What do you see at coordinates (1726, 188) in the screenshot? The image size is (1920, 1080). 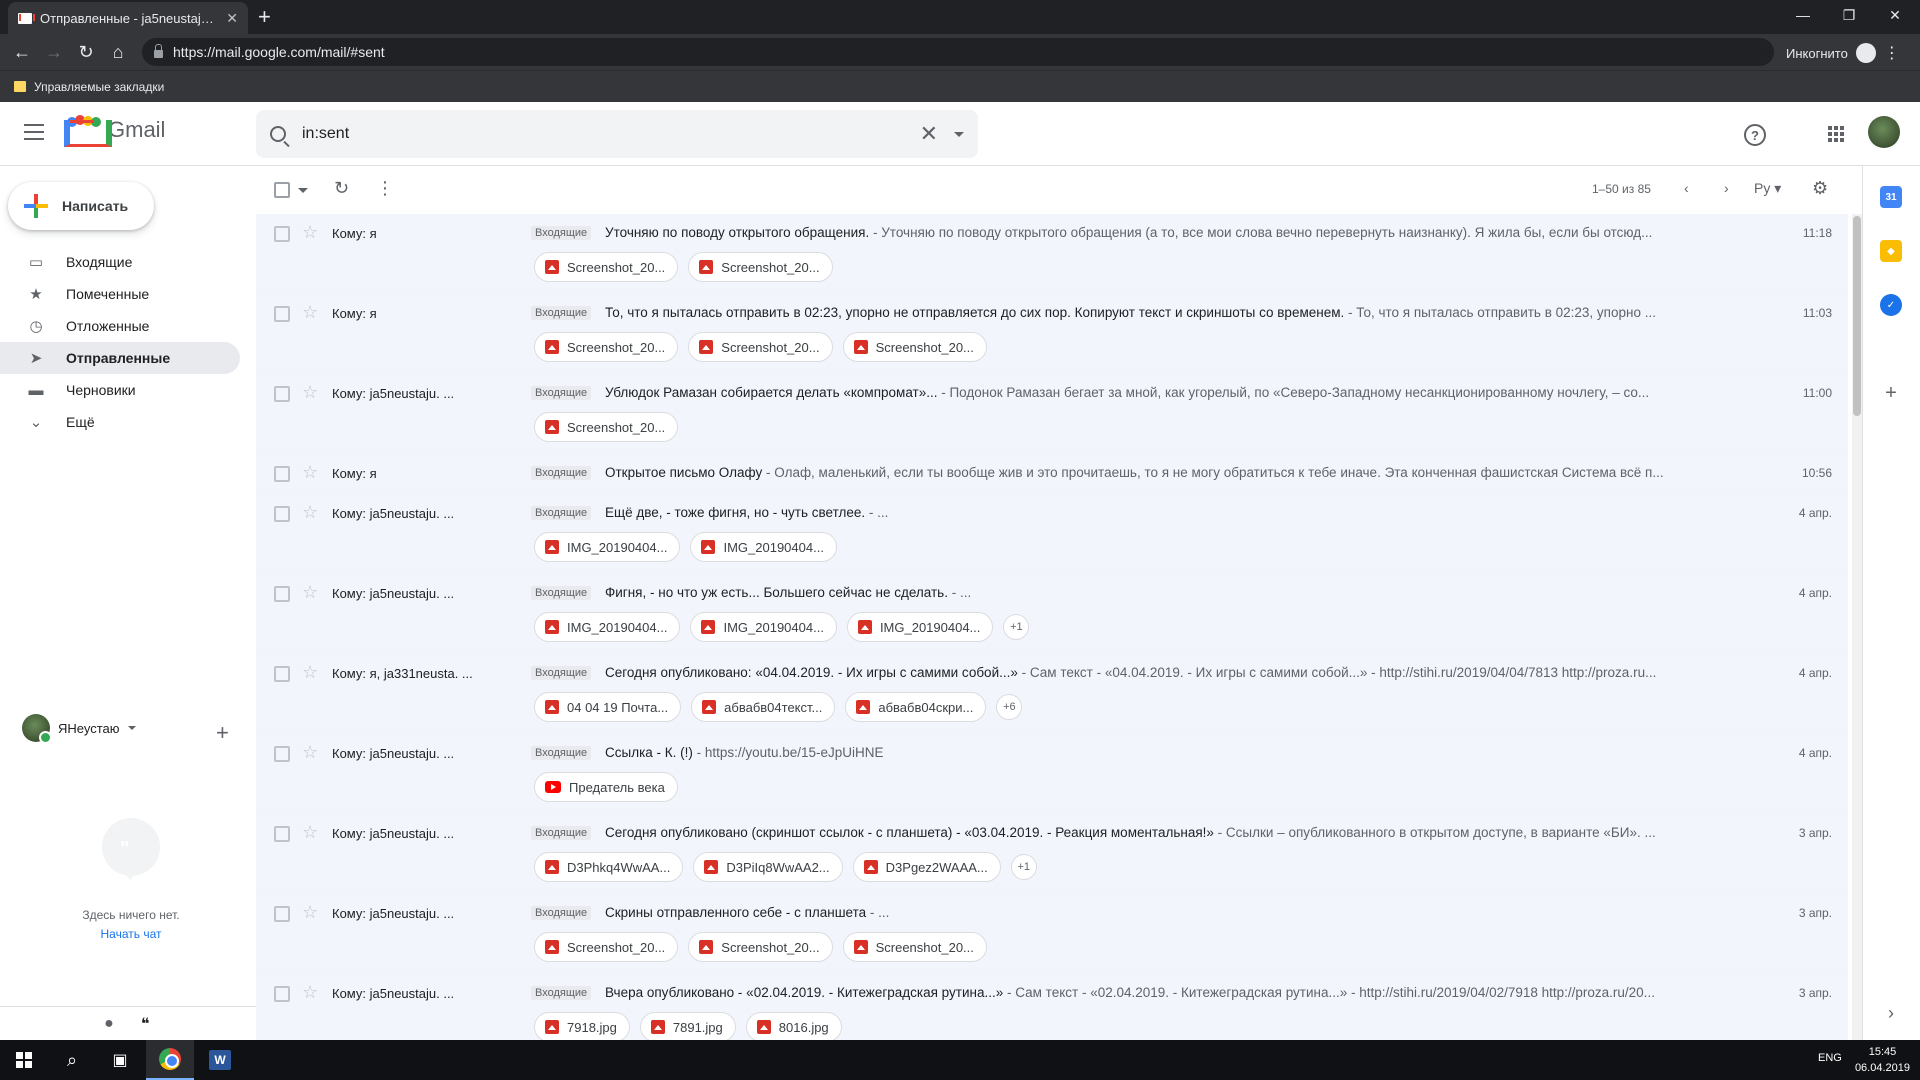 I see `next-page-icon: ›` at bounding box center [1726, 188].